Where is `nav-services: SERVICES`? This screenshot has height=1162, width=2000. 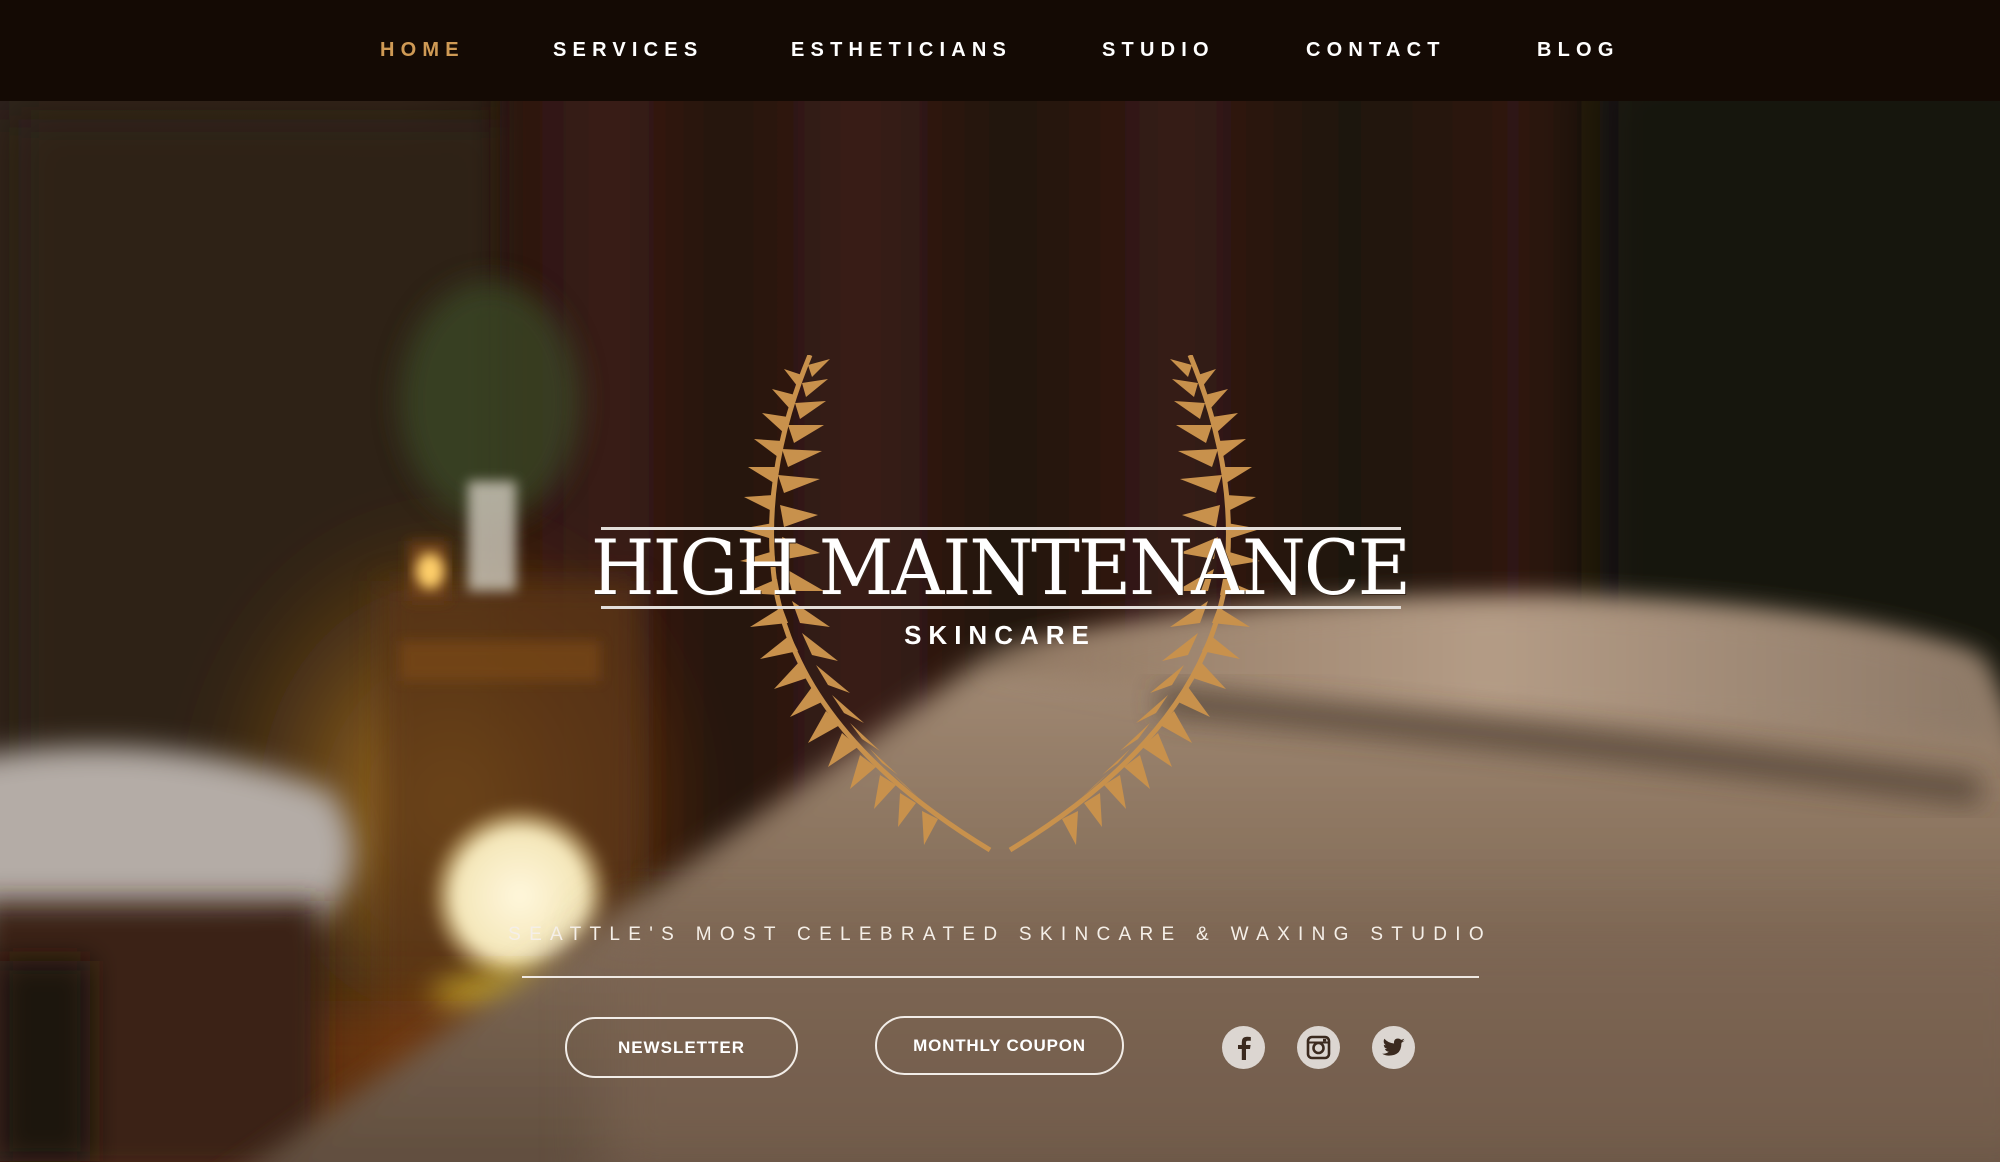
nav-services: SERVICES is located at coordinates (628, 50).